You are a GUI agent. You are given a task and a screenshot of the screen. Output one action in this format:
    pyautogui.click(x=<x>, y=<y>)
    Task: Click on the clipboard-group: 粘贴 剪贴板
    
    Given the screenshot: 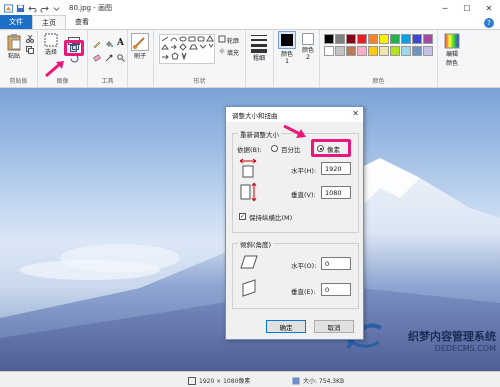 What is the action you would take?
    pyautogui.click(x=19, y=59)
    